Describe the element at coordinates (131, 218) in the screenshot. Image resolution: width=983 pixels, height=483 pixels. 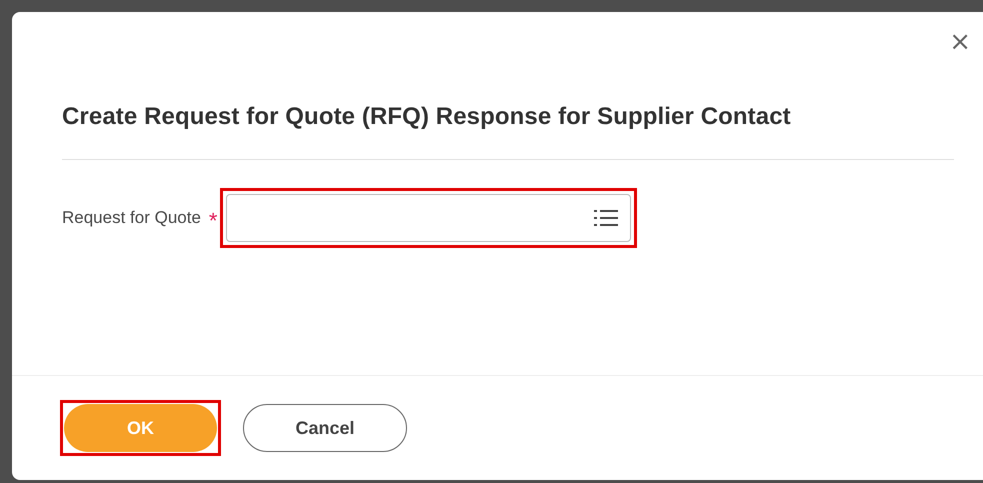
I see `field-label: Request for Quote` at that location.